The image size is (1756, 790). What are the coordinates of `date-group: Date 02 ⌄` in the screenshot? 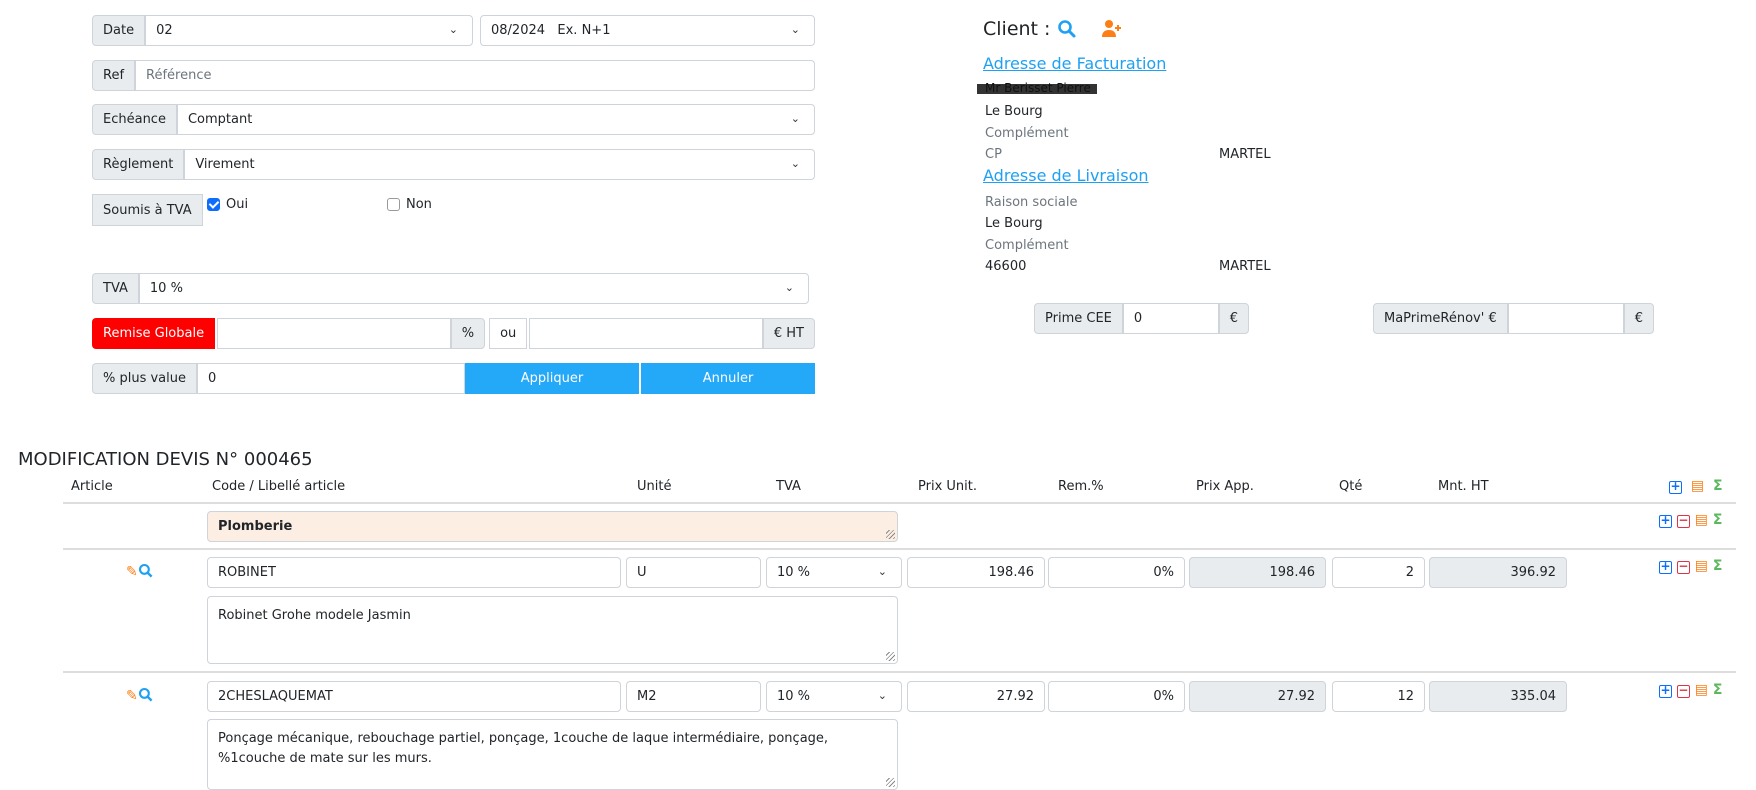 It's located at (282, 30).